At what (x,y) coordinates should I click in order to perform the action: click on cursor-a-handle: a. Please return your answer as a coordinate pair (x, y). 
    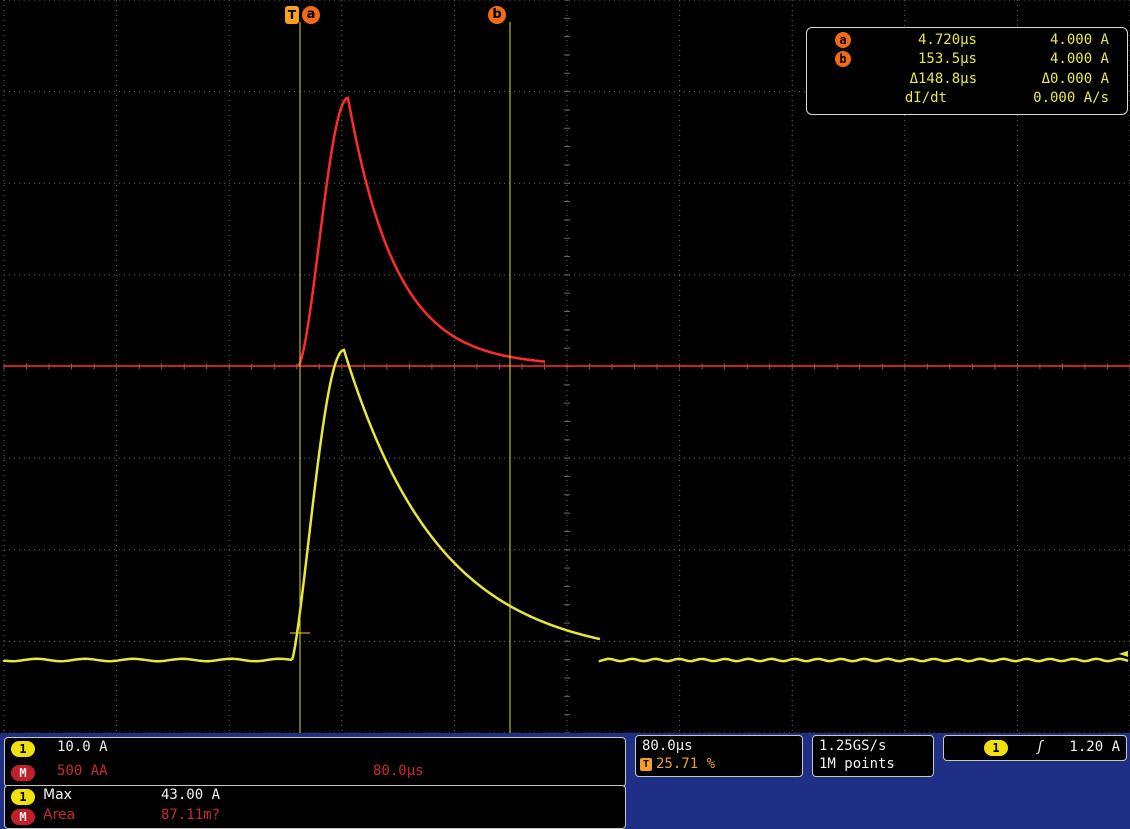
    Looking at the image, I should click on (311, 15).